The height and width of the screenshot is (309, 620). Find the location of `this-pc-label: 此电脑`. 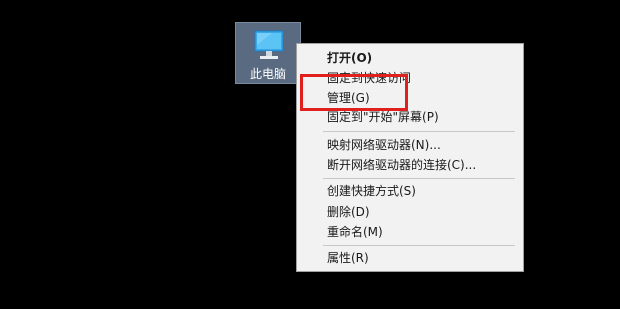

this-pc-label: 此电脑 is located at coordinates (267, 74).